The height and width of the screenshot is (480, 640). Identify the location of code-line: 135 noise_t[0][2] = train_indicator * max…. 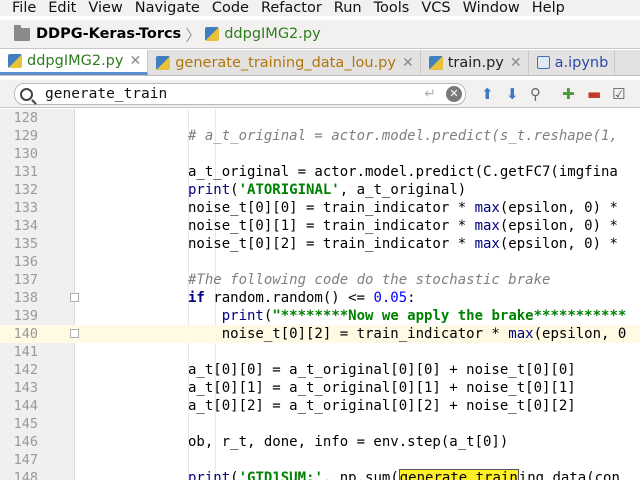
(320, 244).